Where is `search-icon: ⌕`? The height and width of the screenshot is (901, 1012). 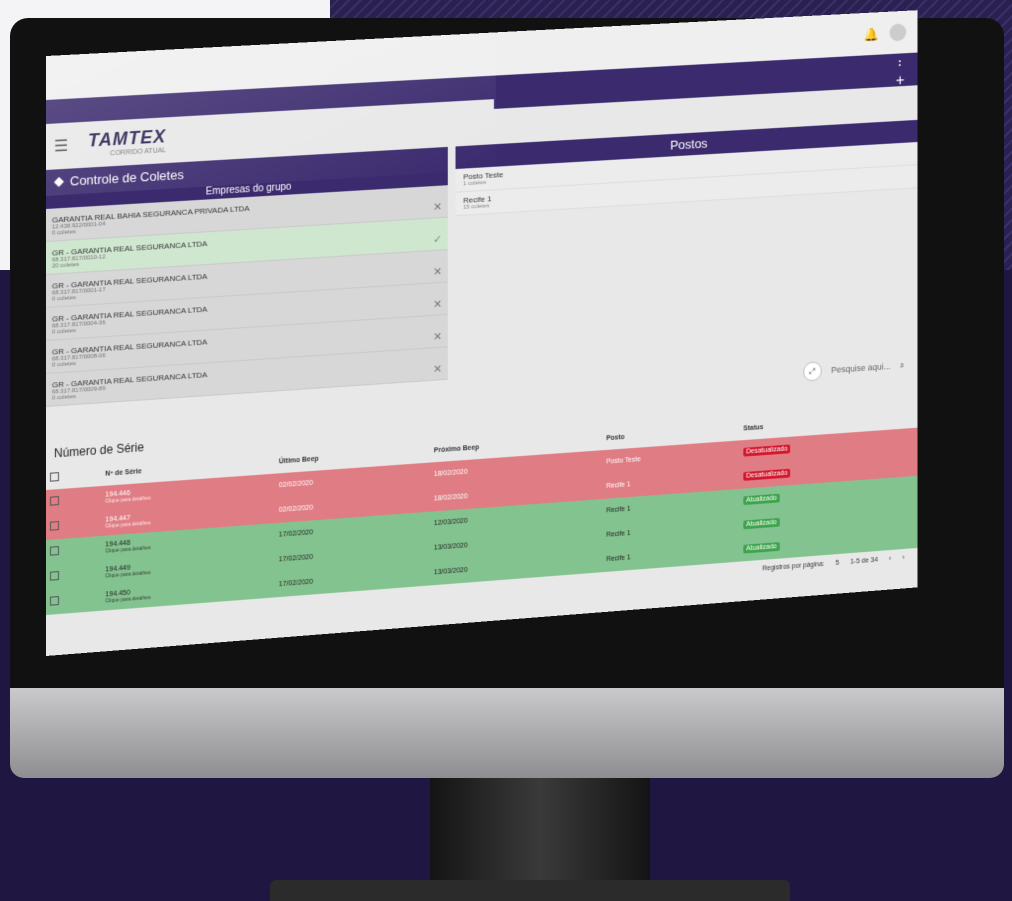 search-icon: ⌕ is located at coordinates (902, 365).